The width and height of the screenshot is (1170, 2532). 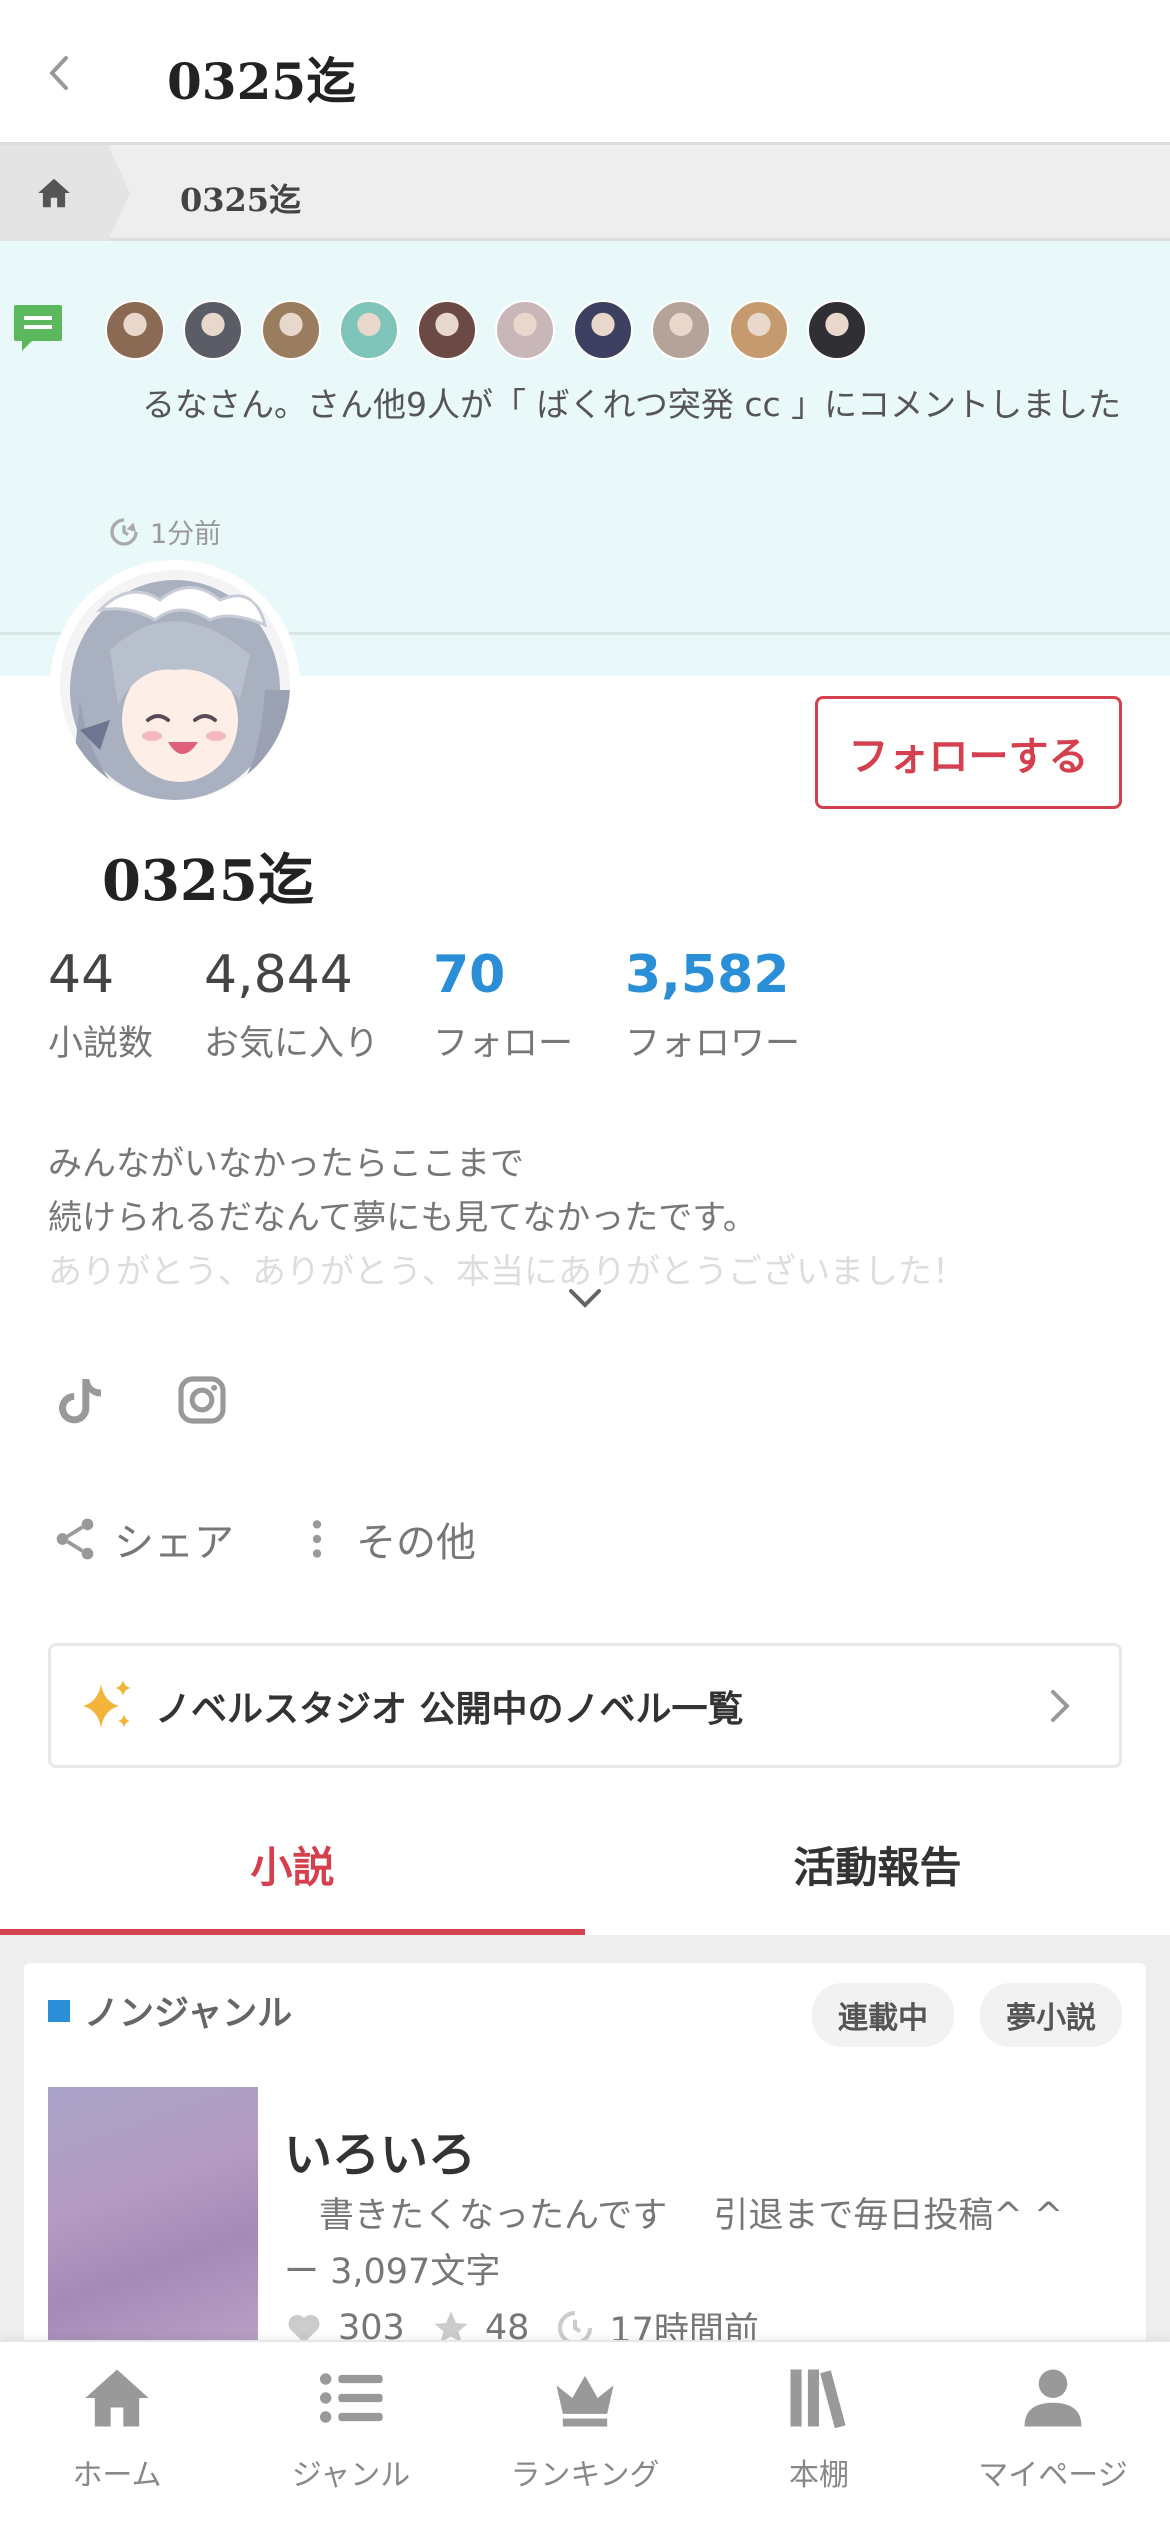 I want to click on bookshelf-icon, so click(x=818, y=2399).